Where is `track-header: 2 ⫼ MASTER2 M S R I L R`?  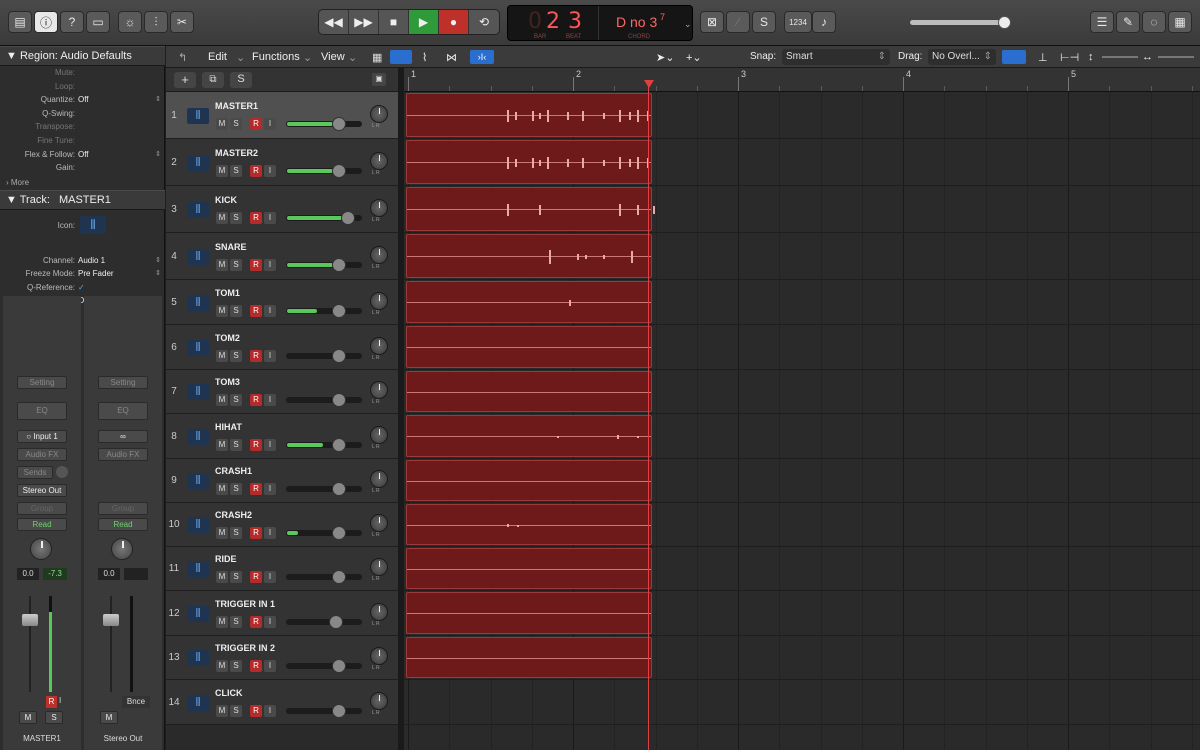
track-header: 2 ⫼ MASTER2 M S R I L R is located at coordinates (282, 162).